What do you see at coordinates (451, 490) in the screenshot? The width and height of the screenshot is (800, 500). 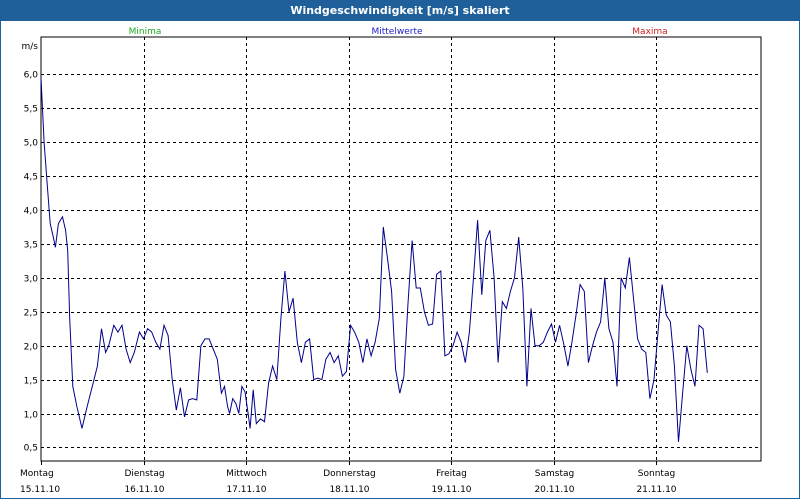 I see `x-tick-date: 19.11.10` at bounding box center [451, 490].